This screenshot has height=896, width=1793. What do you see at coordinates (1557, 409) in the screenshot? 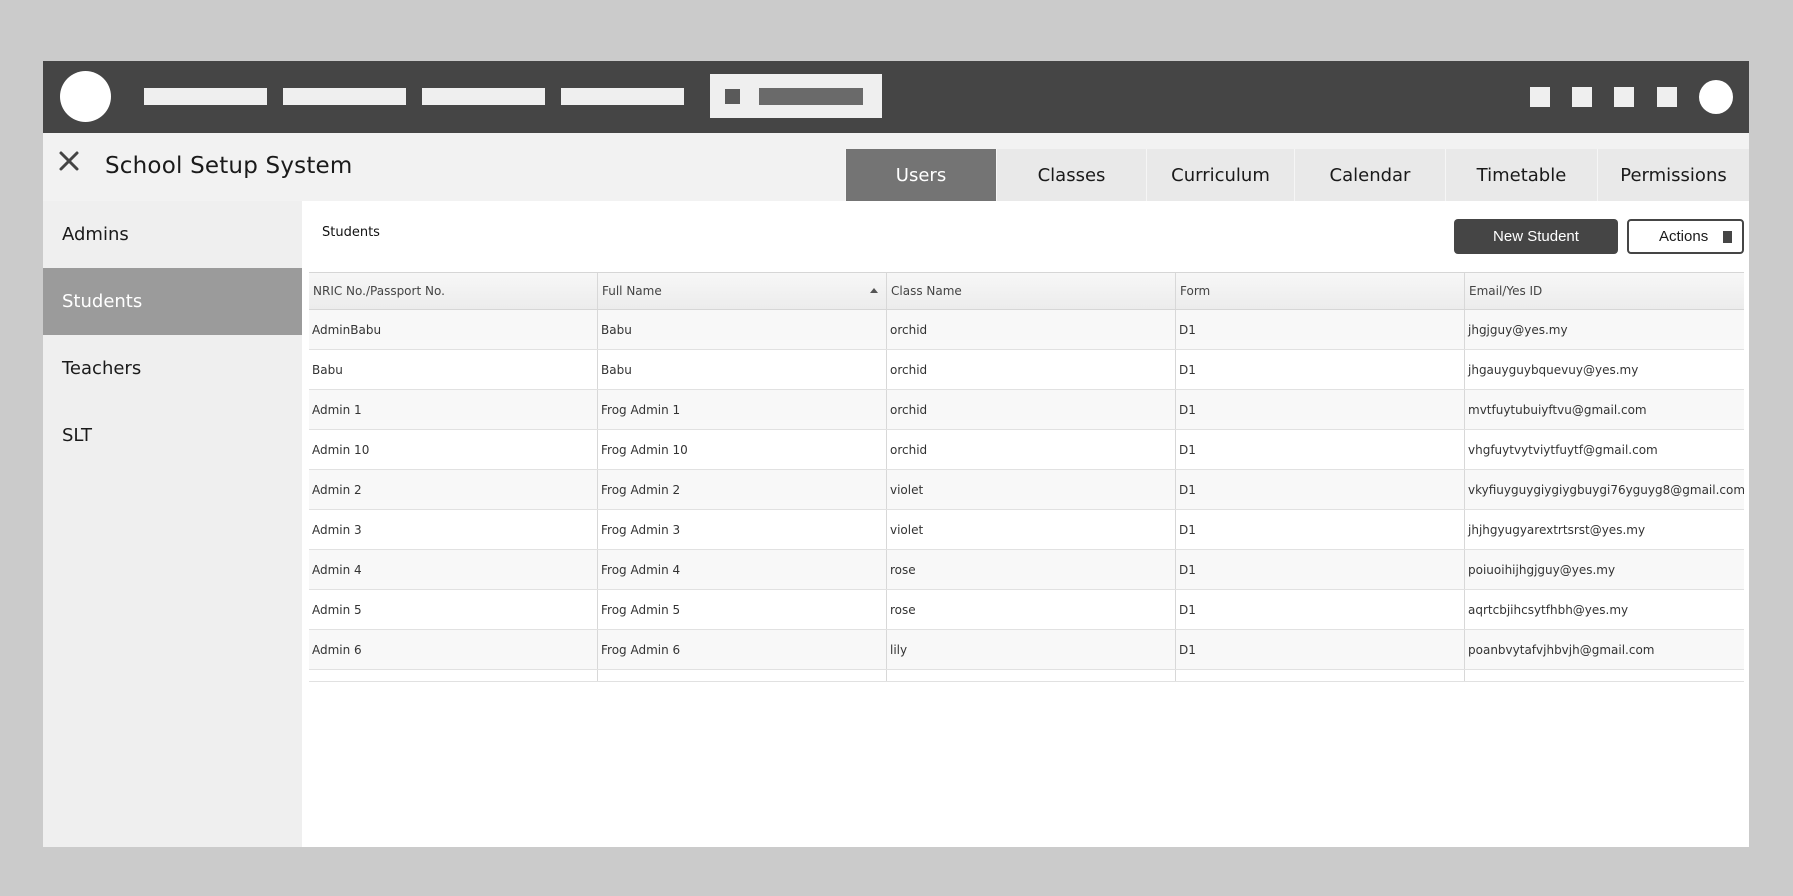
I see `cell-email: mvtfuytubuiyftvu@gmail.com` at bounding box center [1557, 409].